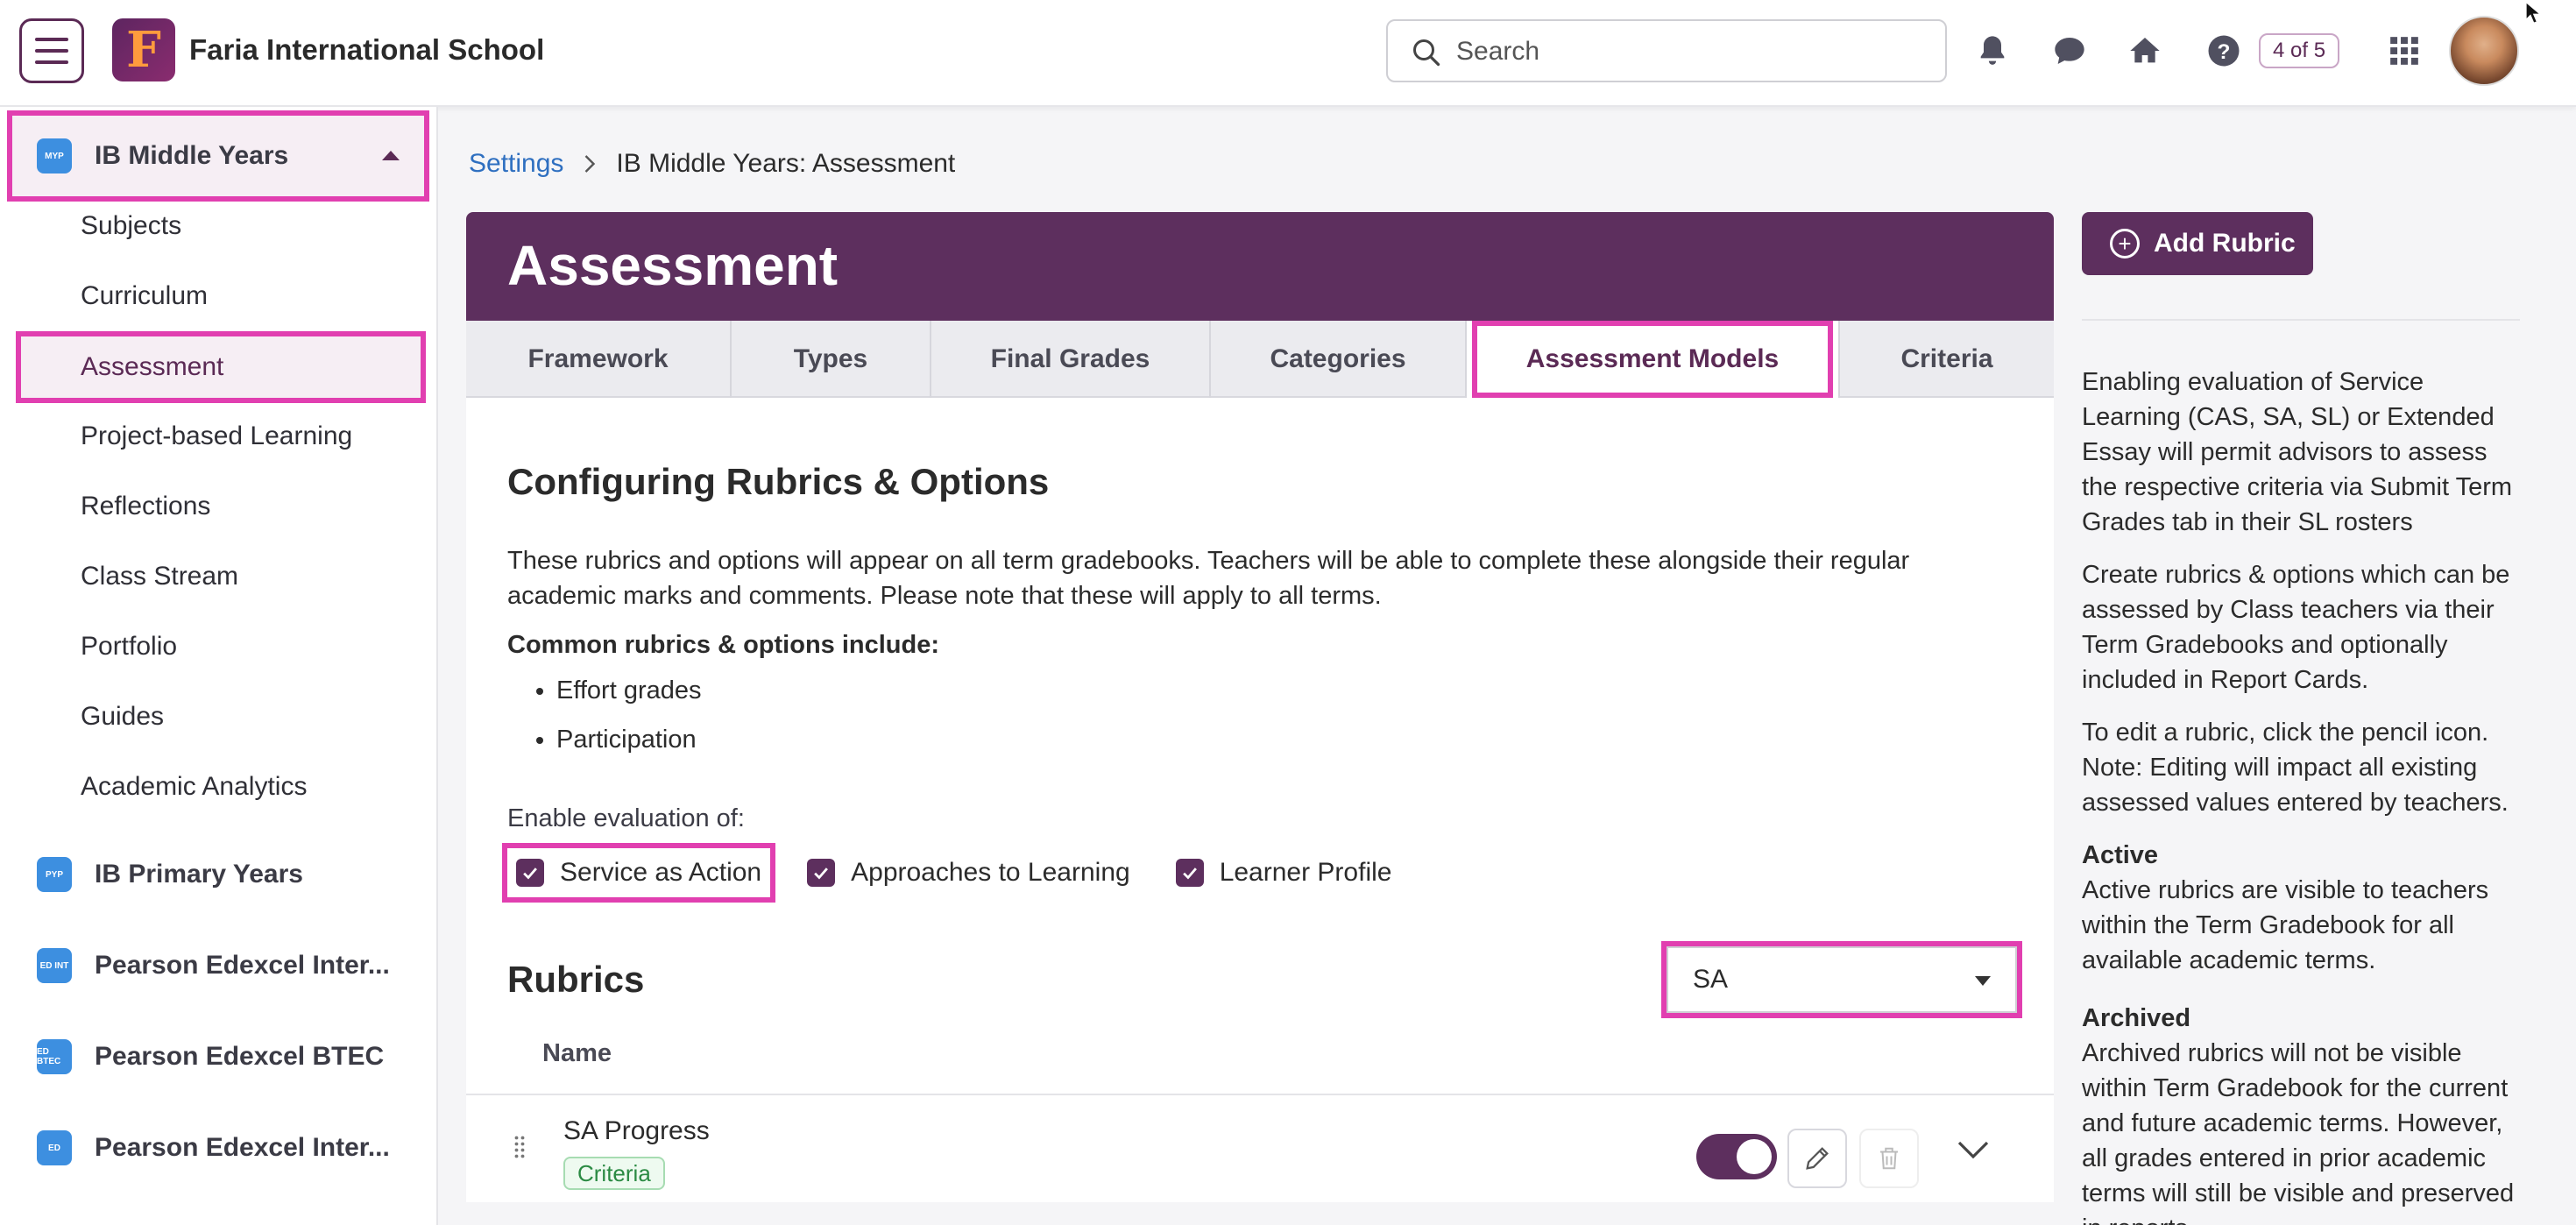 The height and width of the screenshot is (1225, 2576). I want to click on page-title: Assessment, so click(673, 265).